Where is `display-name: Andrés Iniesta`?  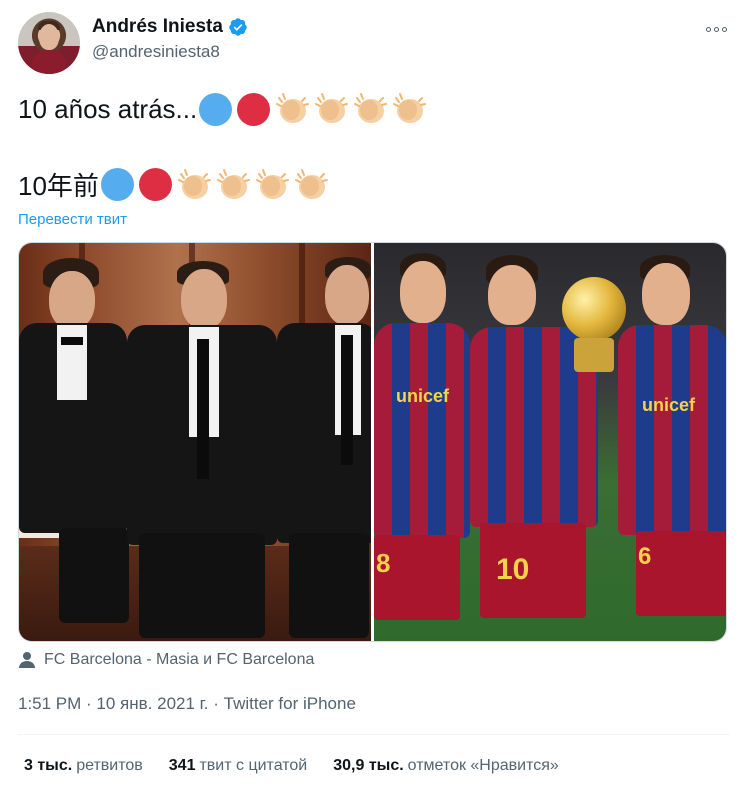 display-name: Andrés Iniesta is located at coordinates (157, 27).